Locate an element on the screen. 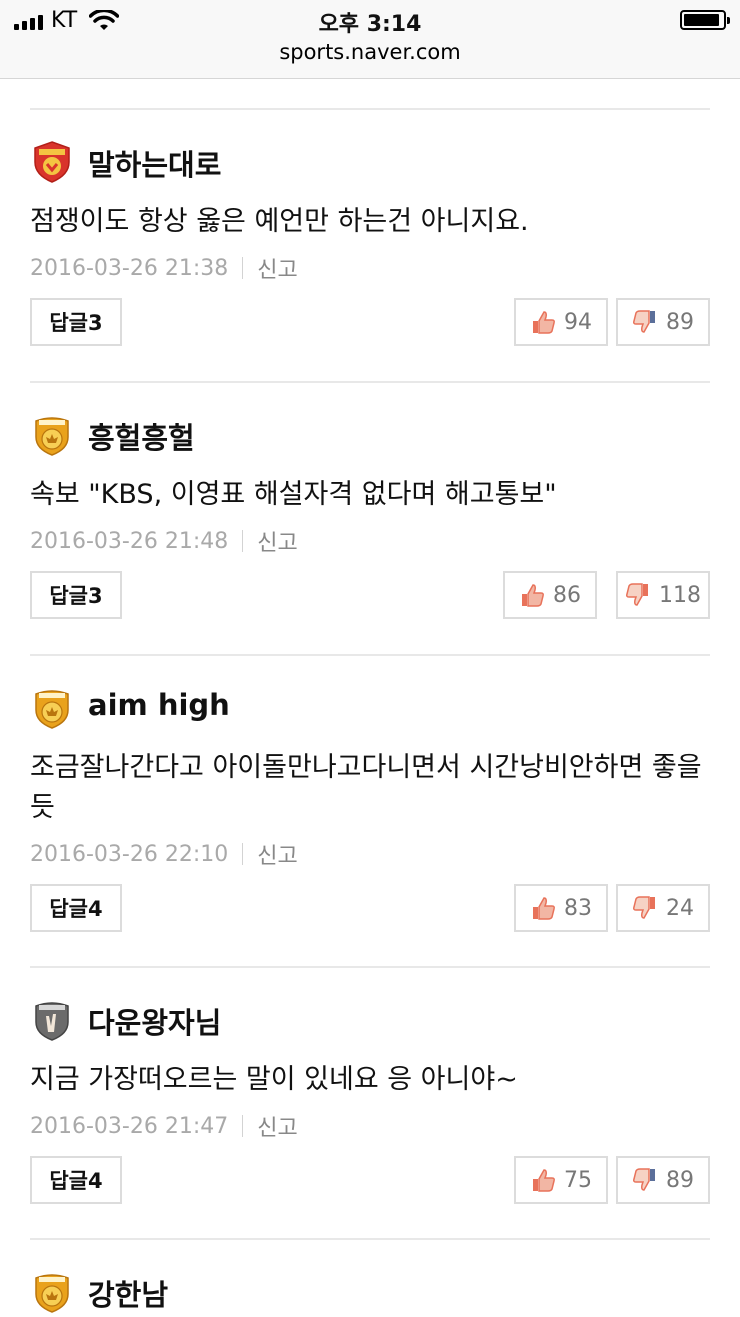  comment-text: 속보 "KBS, 이영표 해설자격 없다며 해고통보" is located at coordinates (293, 494).